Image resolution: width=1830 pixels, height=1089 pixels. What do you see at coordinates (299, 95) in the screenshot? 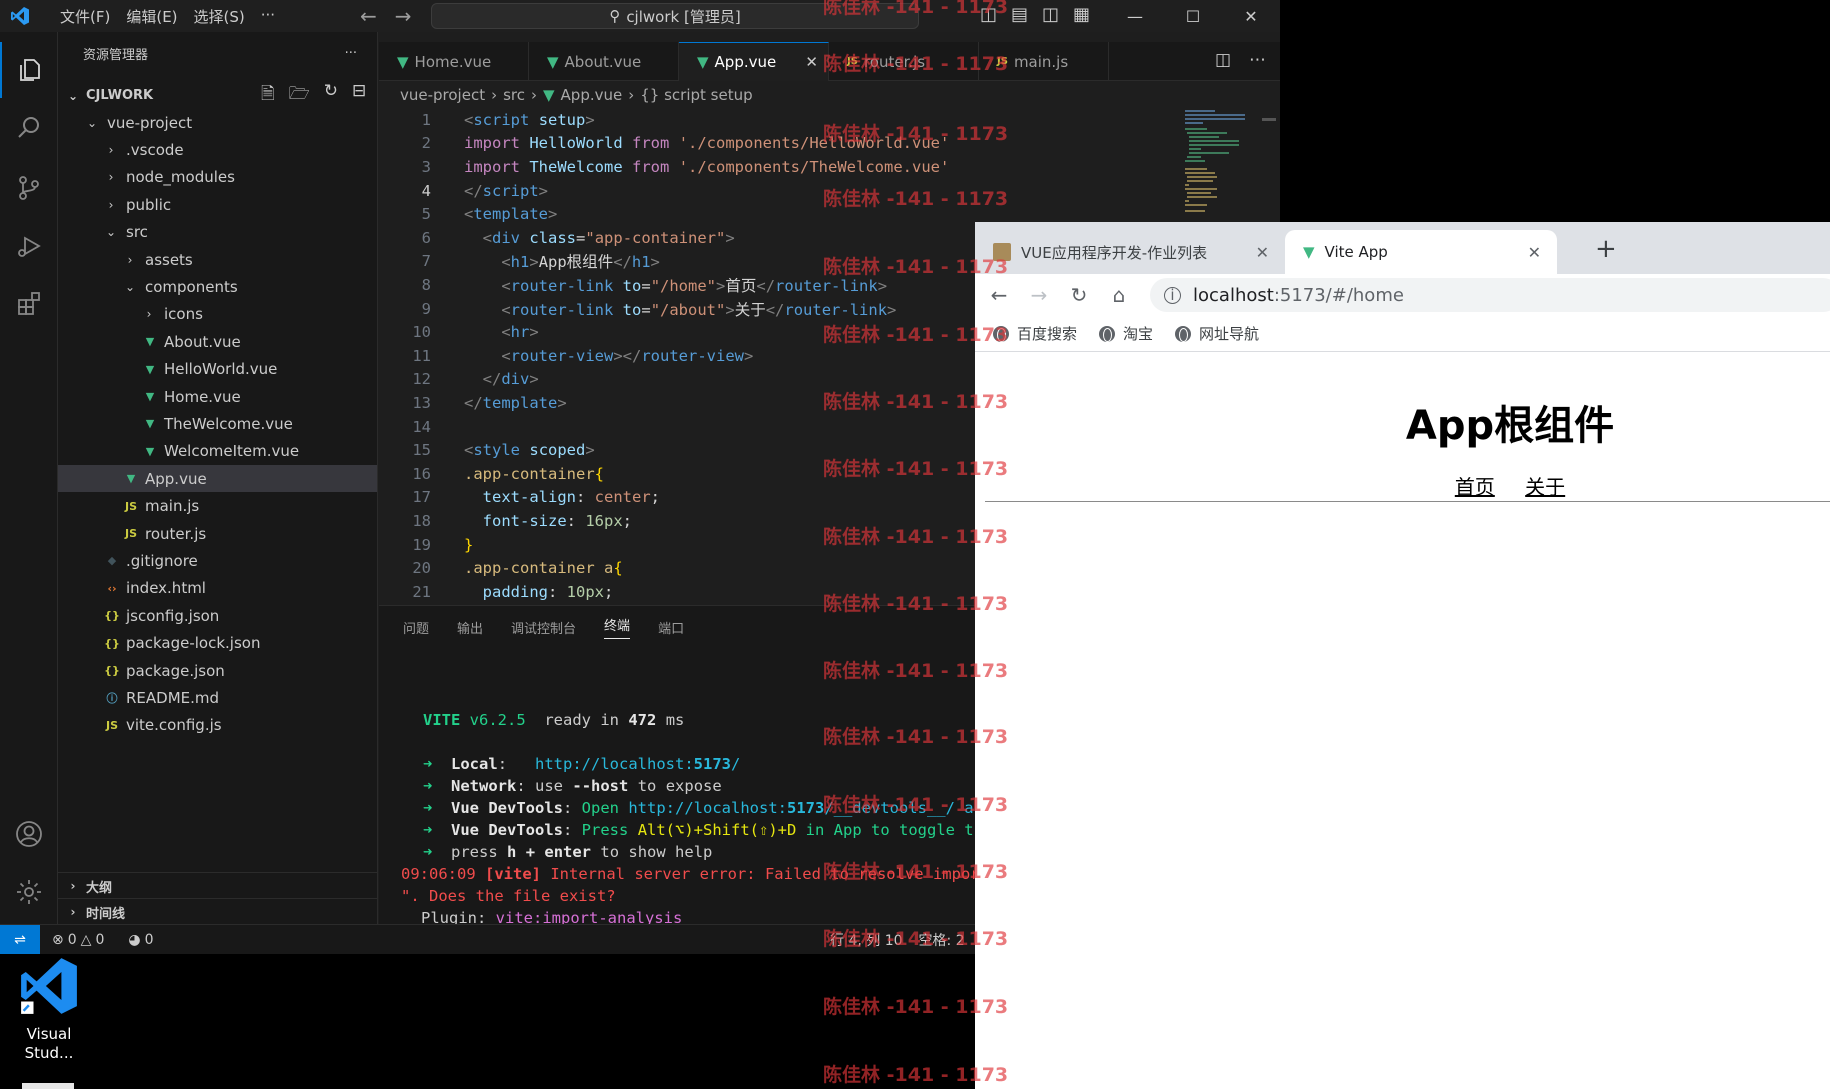
I see `new-folder-icon: 🗁` at bounding box center [299, 95].